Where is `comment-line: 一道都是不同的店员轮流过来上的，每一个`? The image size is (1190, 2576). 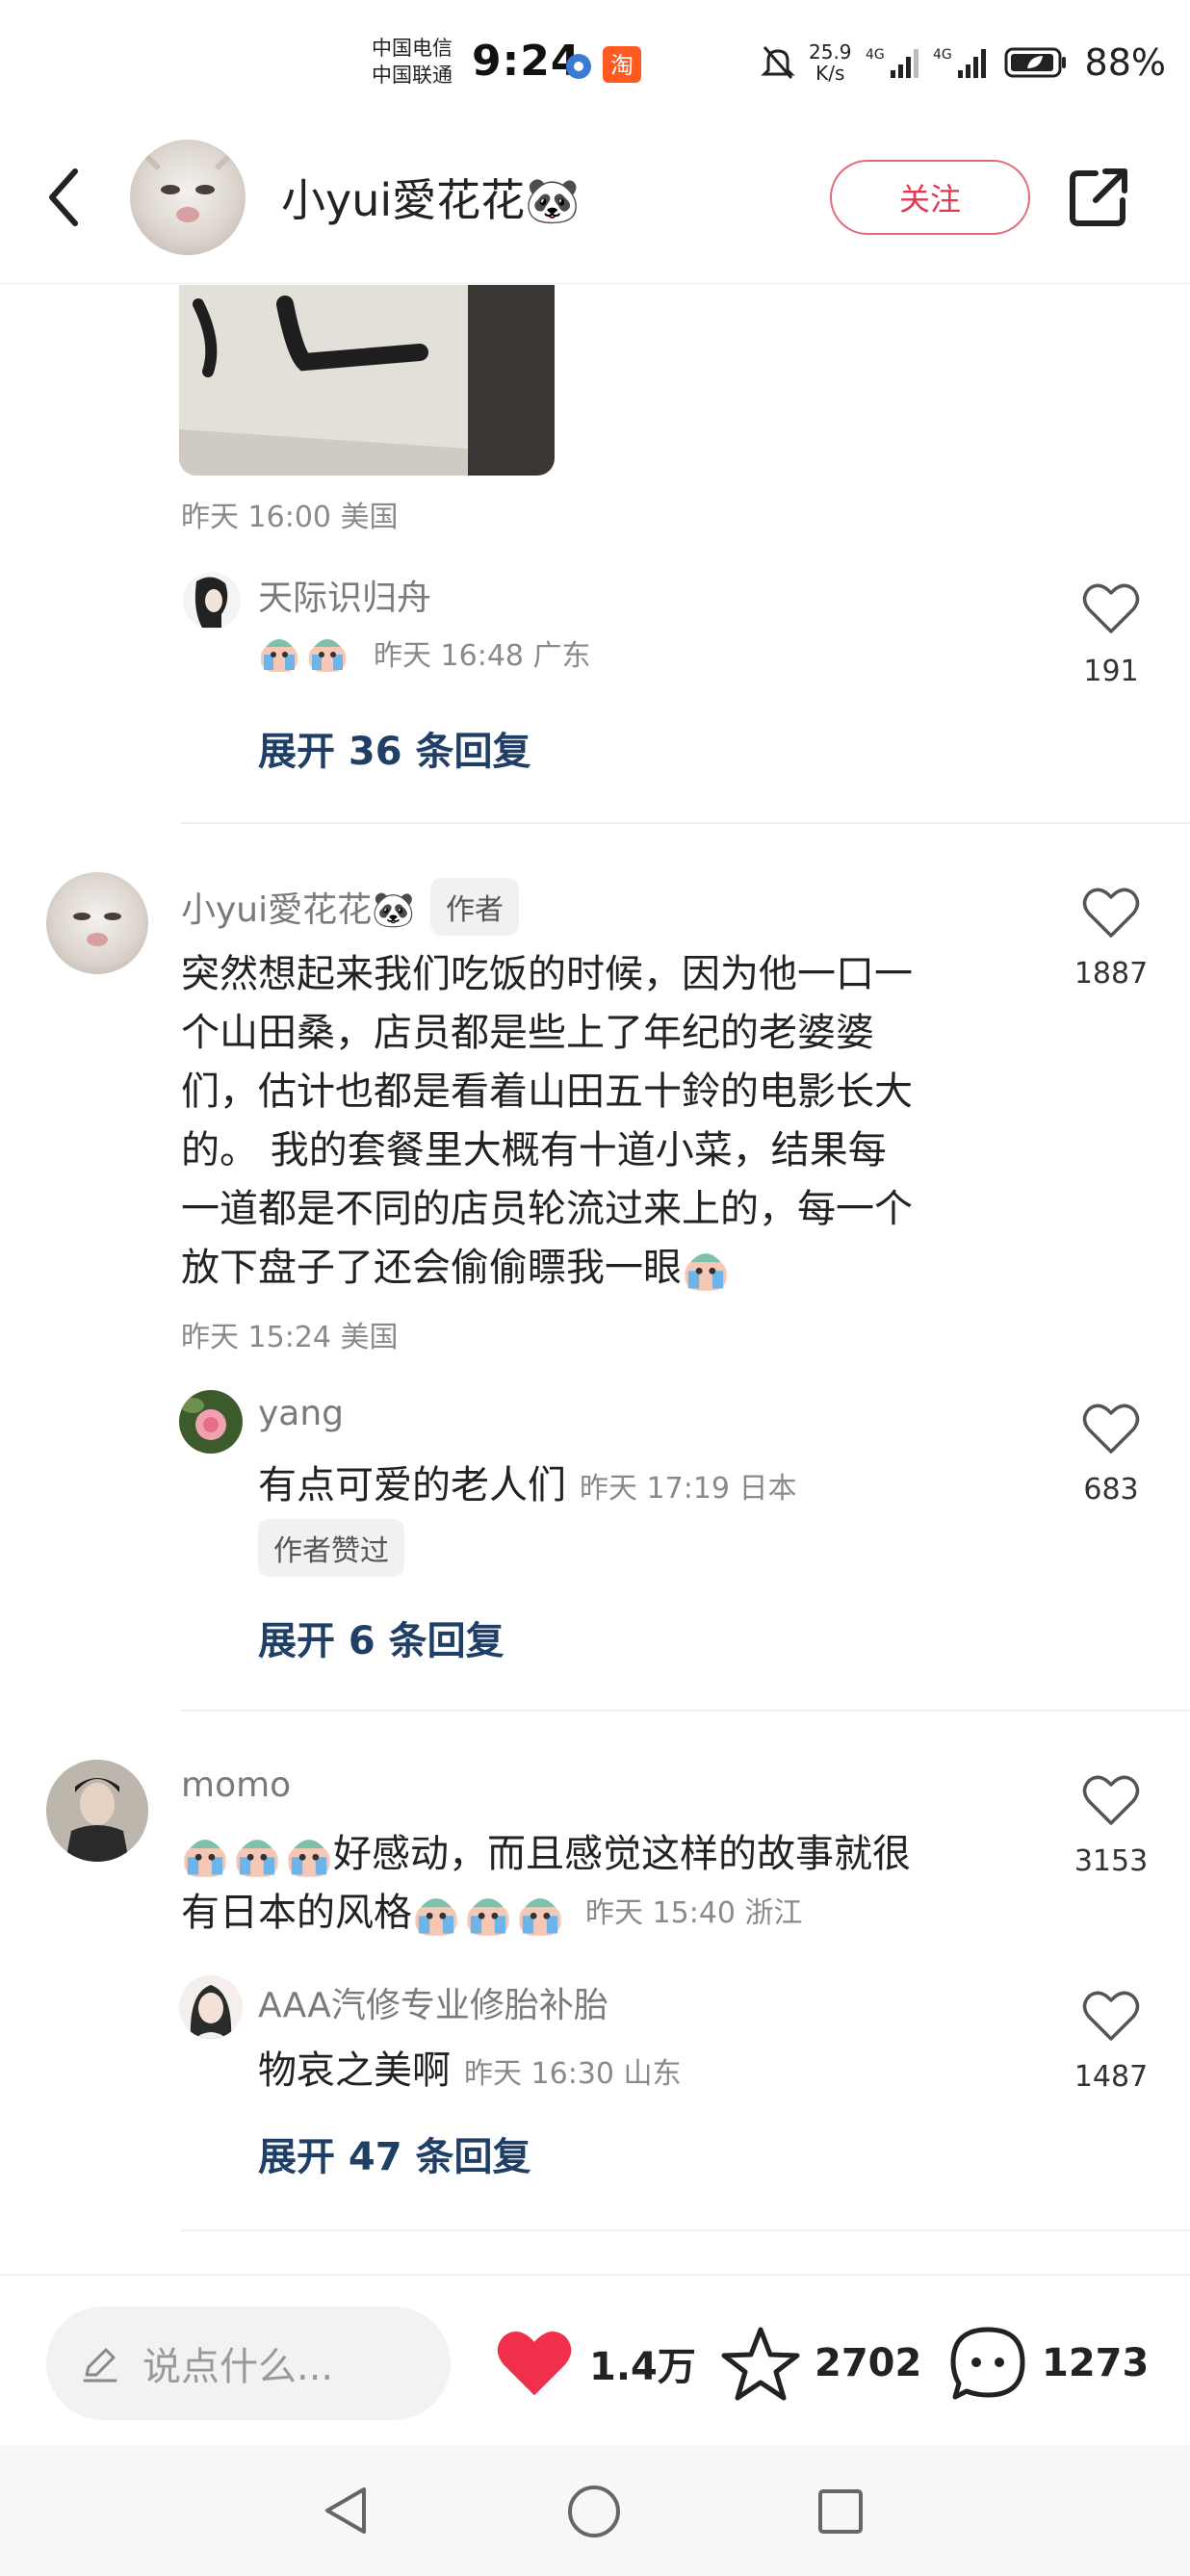
comment-line: 一道都是不同的店员轮流过来上的，每一个 is located at coordinates (547, 1209).